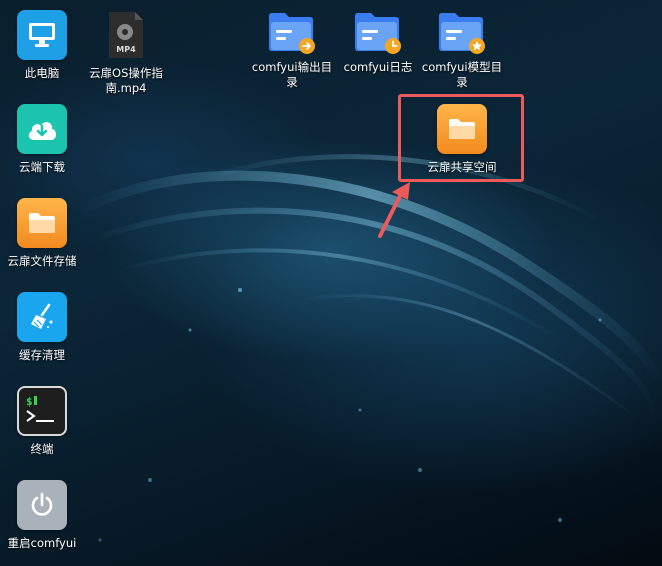  Describe the element at coordinates (126, 35) in the screenshot. I see `video-file-icon: MP4` at that location.